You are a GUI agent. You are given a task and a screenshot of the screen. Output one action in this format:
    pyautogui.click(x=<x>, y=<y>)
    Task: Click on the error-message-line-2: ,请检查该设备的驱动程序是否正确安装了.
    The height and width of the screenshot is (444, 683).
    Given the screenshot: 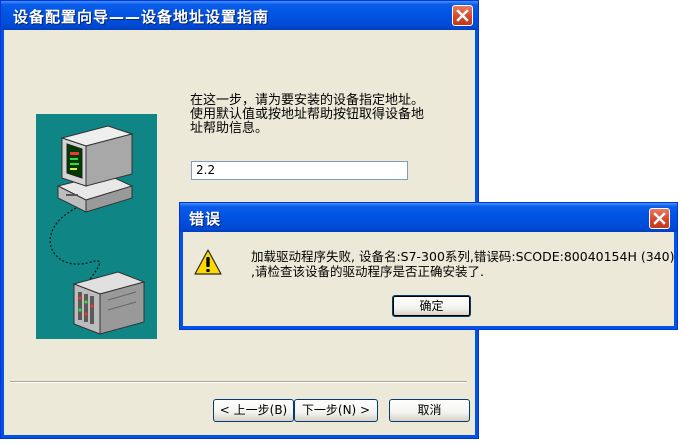 What is the action you would take?
    pyautogui.click(x=367, y=271)
    